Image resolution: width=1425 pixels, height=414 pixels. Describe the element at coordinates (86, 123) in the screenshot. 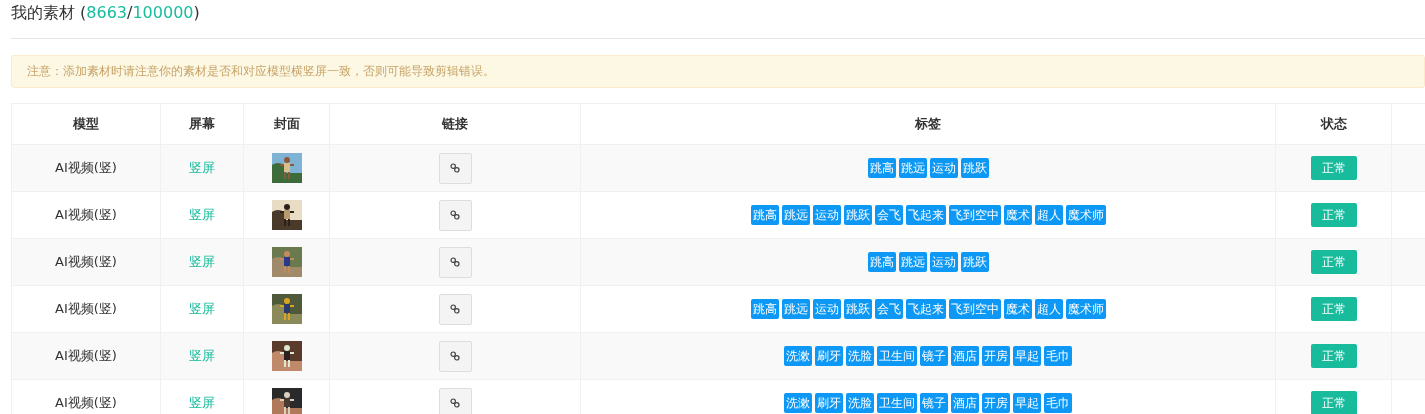

I see `column-header: 模型` at that location.